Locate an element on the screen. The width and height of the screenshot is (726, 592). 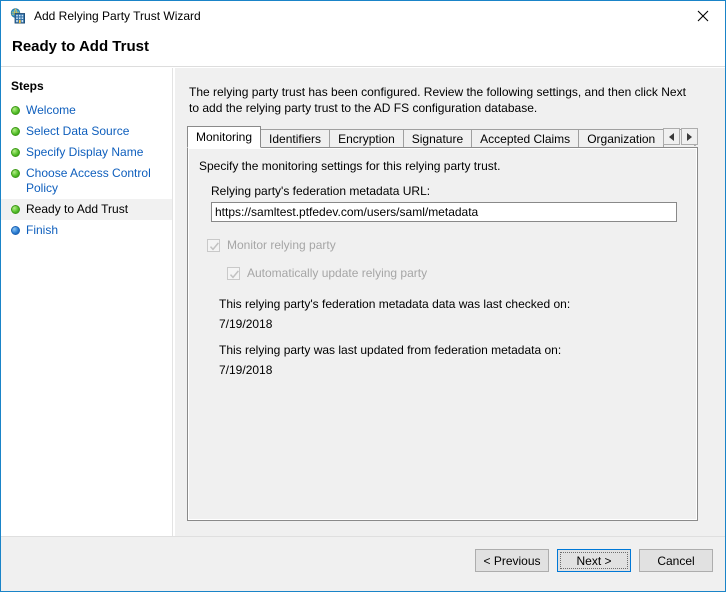
tab-label: Monitoring is located at coordinates (224, 137).